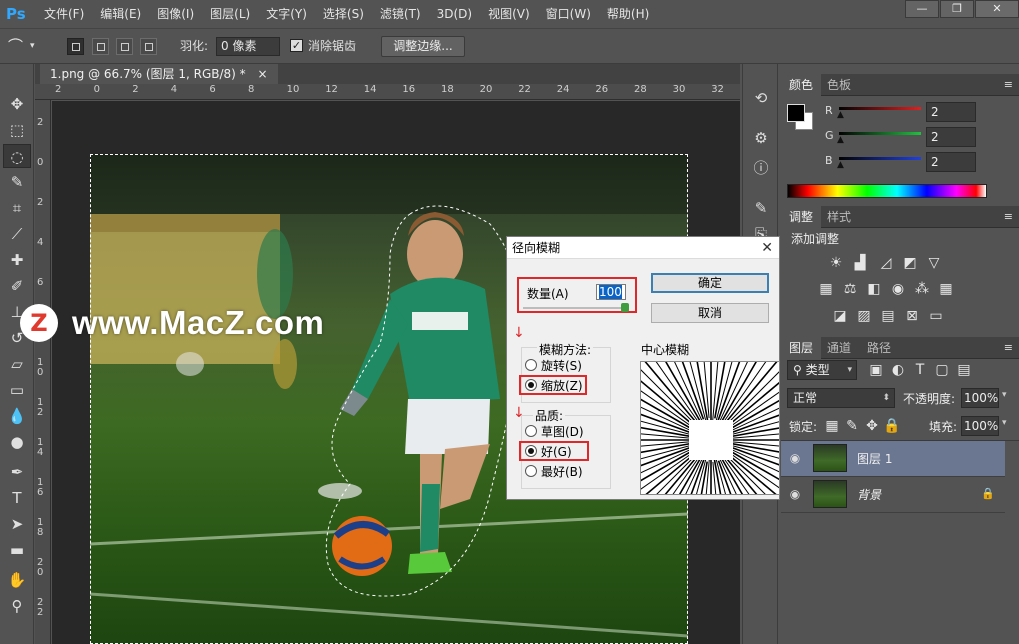  Describe the element at coordinates (175, 14) in the screenshot. I see `menu-image: 图像(I)` at that location.